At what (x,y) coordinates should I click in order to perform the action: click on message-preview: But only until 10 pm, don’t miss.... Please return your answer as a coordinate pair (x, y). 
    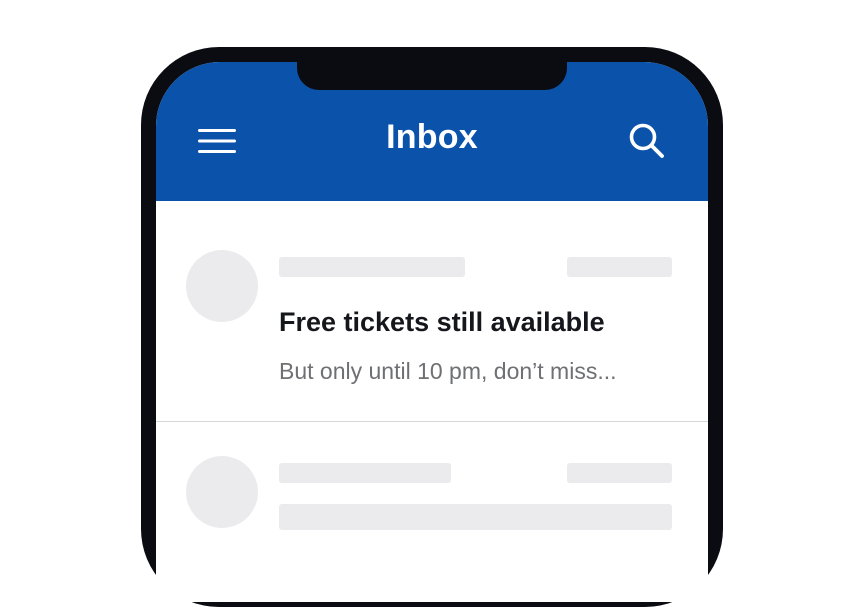
    Looking at the image, I should click on (448, 371).